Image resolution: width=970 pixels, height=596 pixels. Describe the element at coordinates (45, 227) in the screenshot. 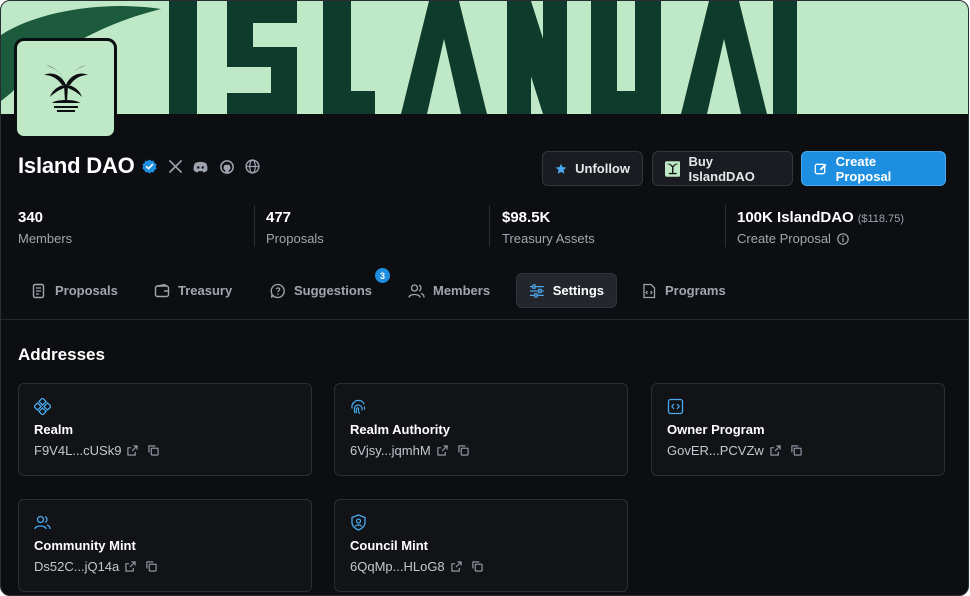

I see `stat-members: 340 Members` at that location.